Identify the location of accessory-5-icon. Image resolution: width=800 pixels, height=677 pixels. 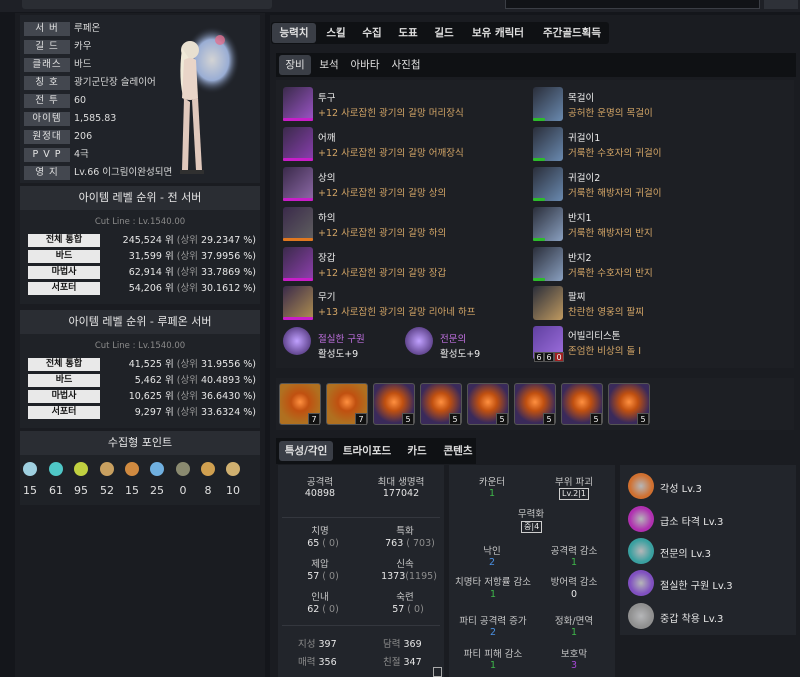
(548, 303).